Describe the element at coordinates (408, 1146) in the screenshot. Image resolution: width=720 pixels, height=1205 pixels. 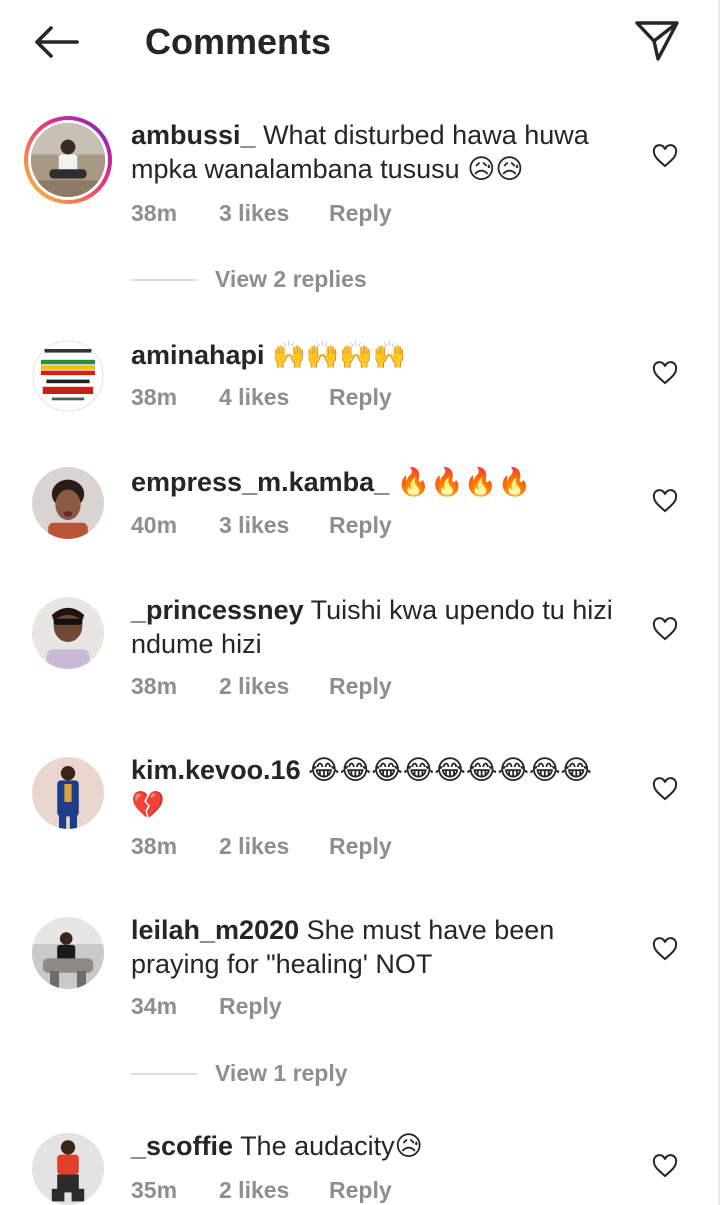
I see `comment-emoji: 😥` at that location.